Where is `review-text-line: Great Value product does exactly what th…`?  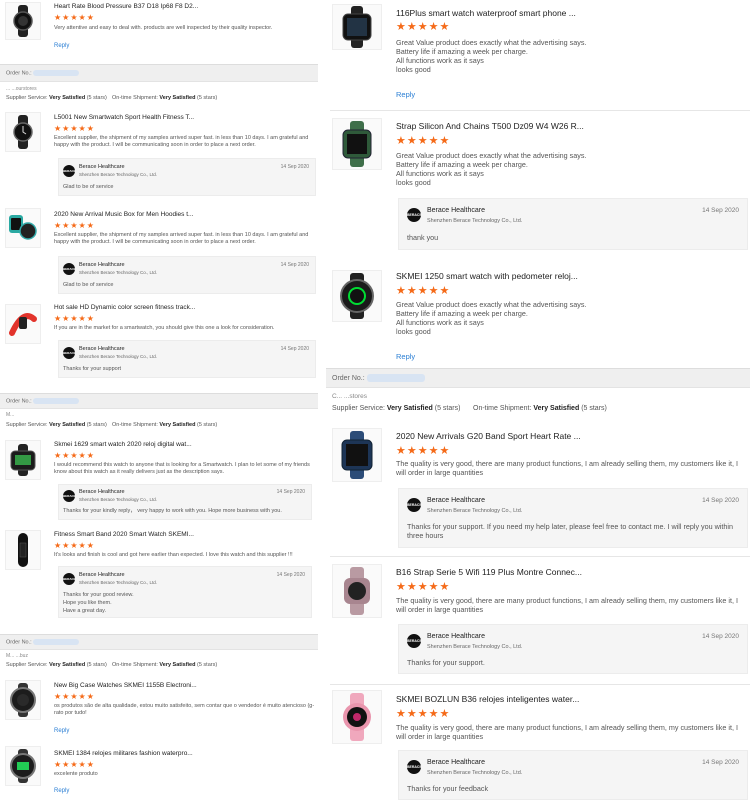
review-text-line: Great Value product does exactly what th… is located at coordinates (491, 42).